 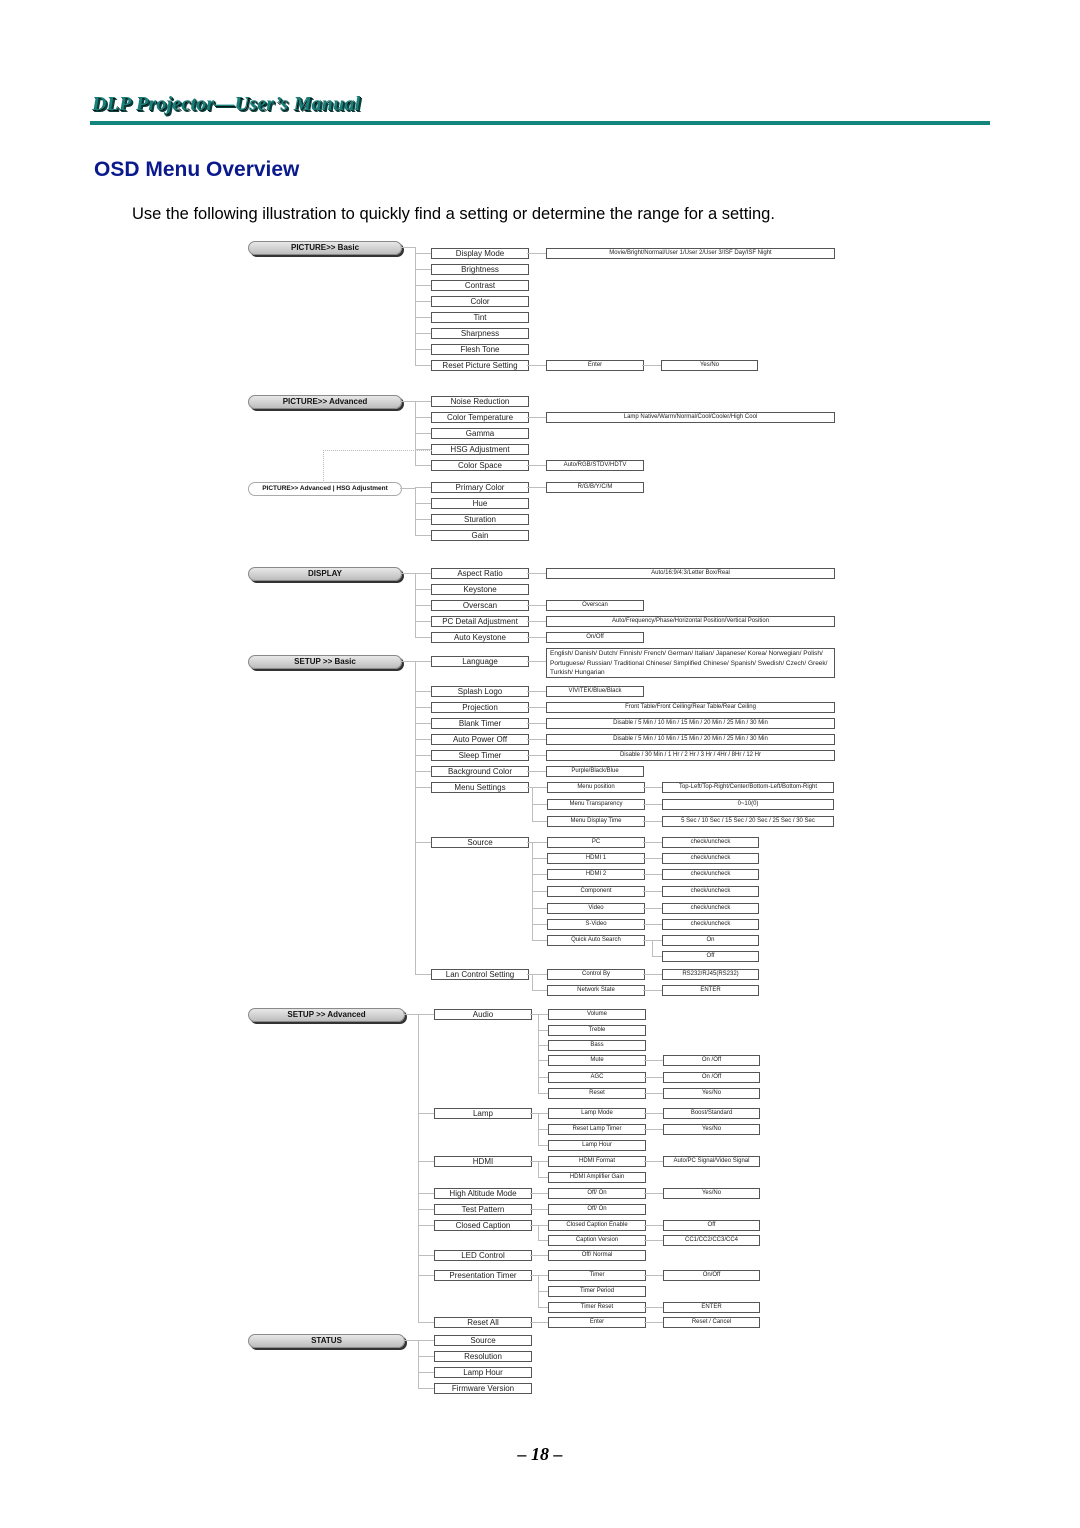 I want to click on submenu-item: HDMI Amplifier Gain, so click(x=597, y=1177).